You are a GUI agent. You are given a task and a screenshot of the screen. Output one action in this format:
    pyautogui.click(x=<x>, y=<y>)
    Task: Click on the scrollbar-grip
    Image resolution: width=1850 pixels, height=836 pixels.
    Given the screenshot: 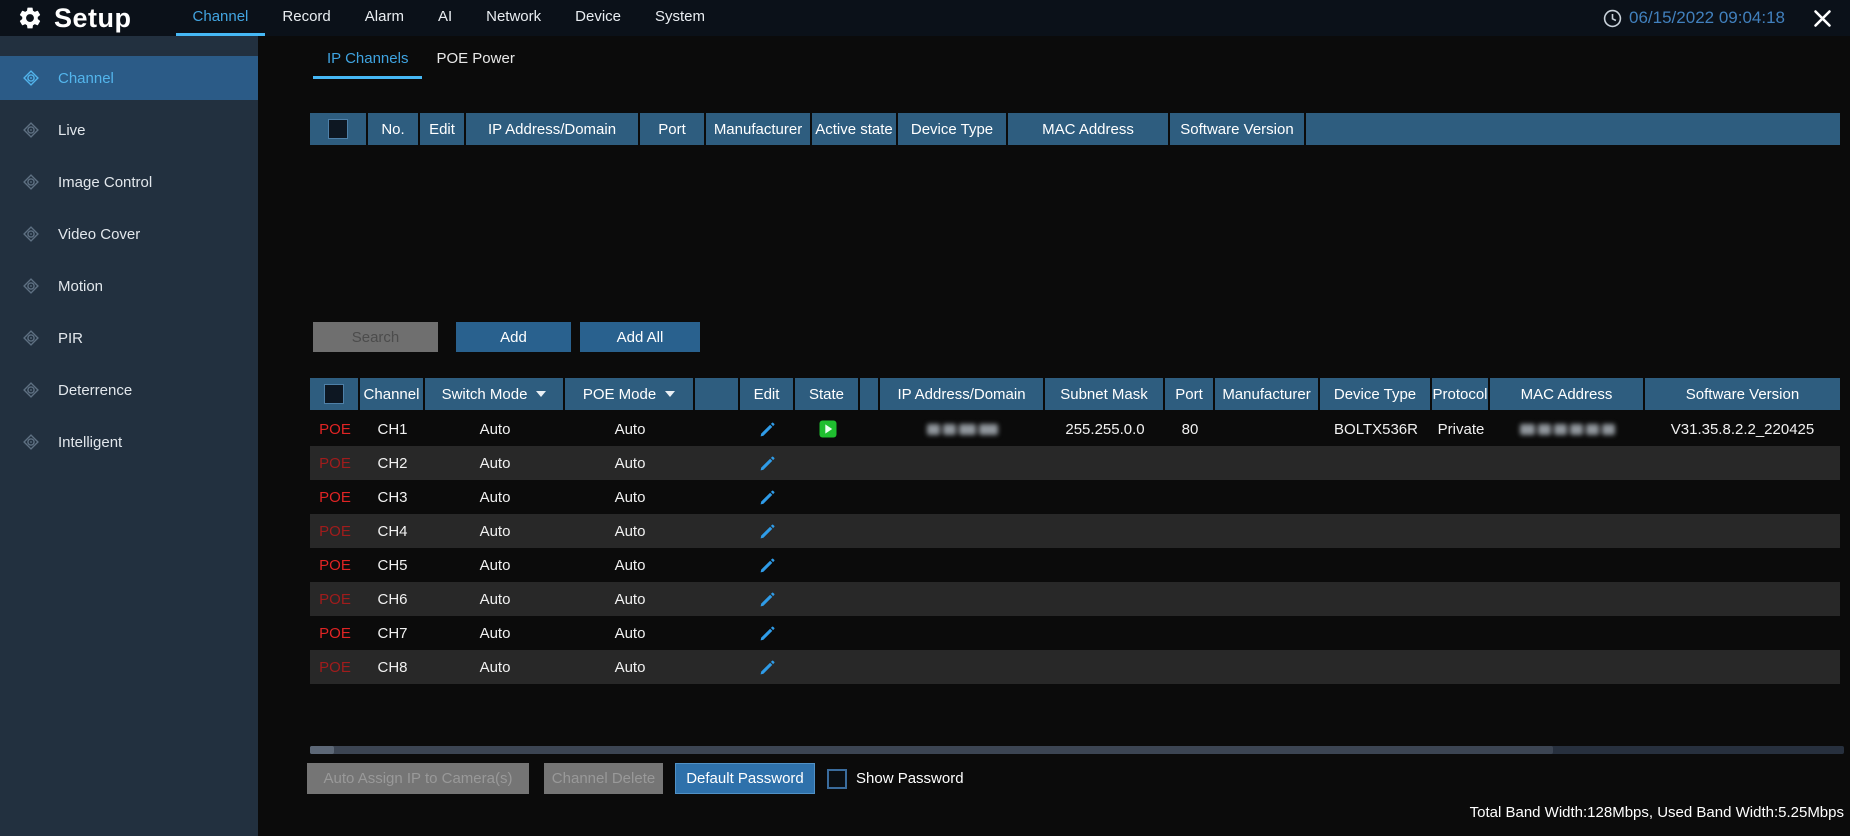 What is the action you would take?
    pyautogui.click(x=322, y=750)
    